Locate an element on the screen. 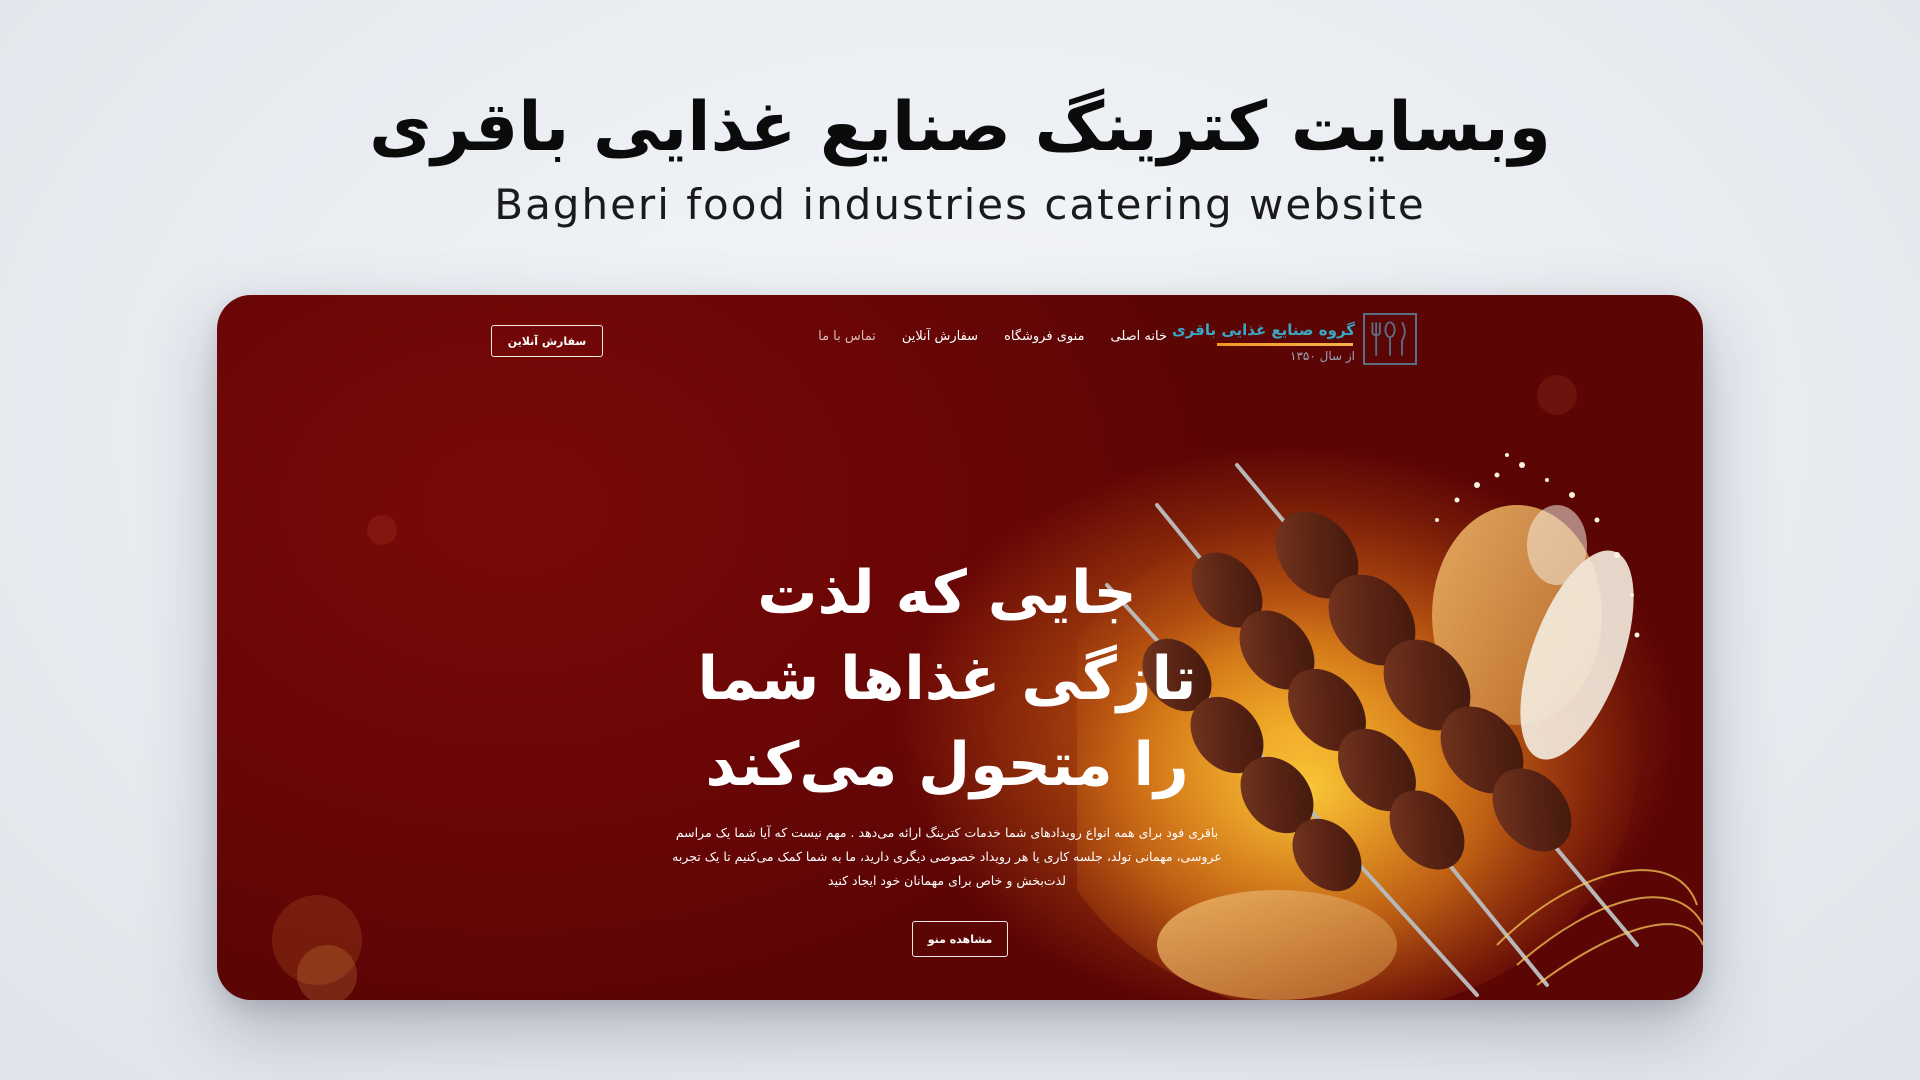 The height and width of the screenshot is (1080, 1920). fork-spoon-knife-logo-icon is located at coordinates (1390, 339).